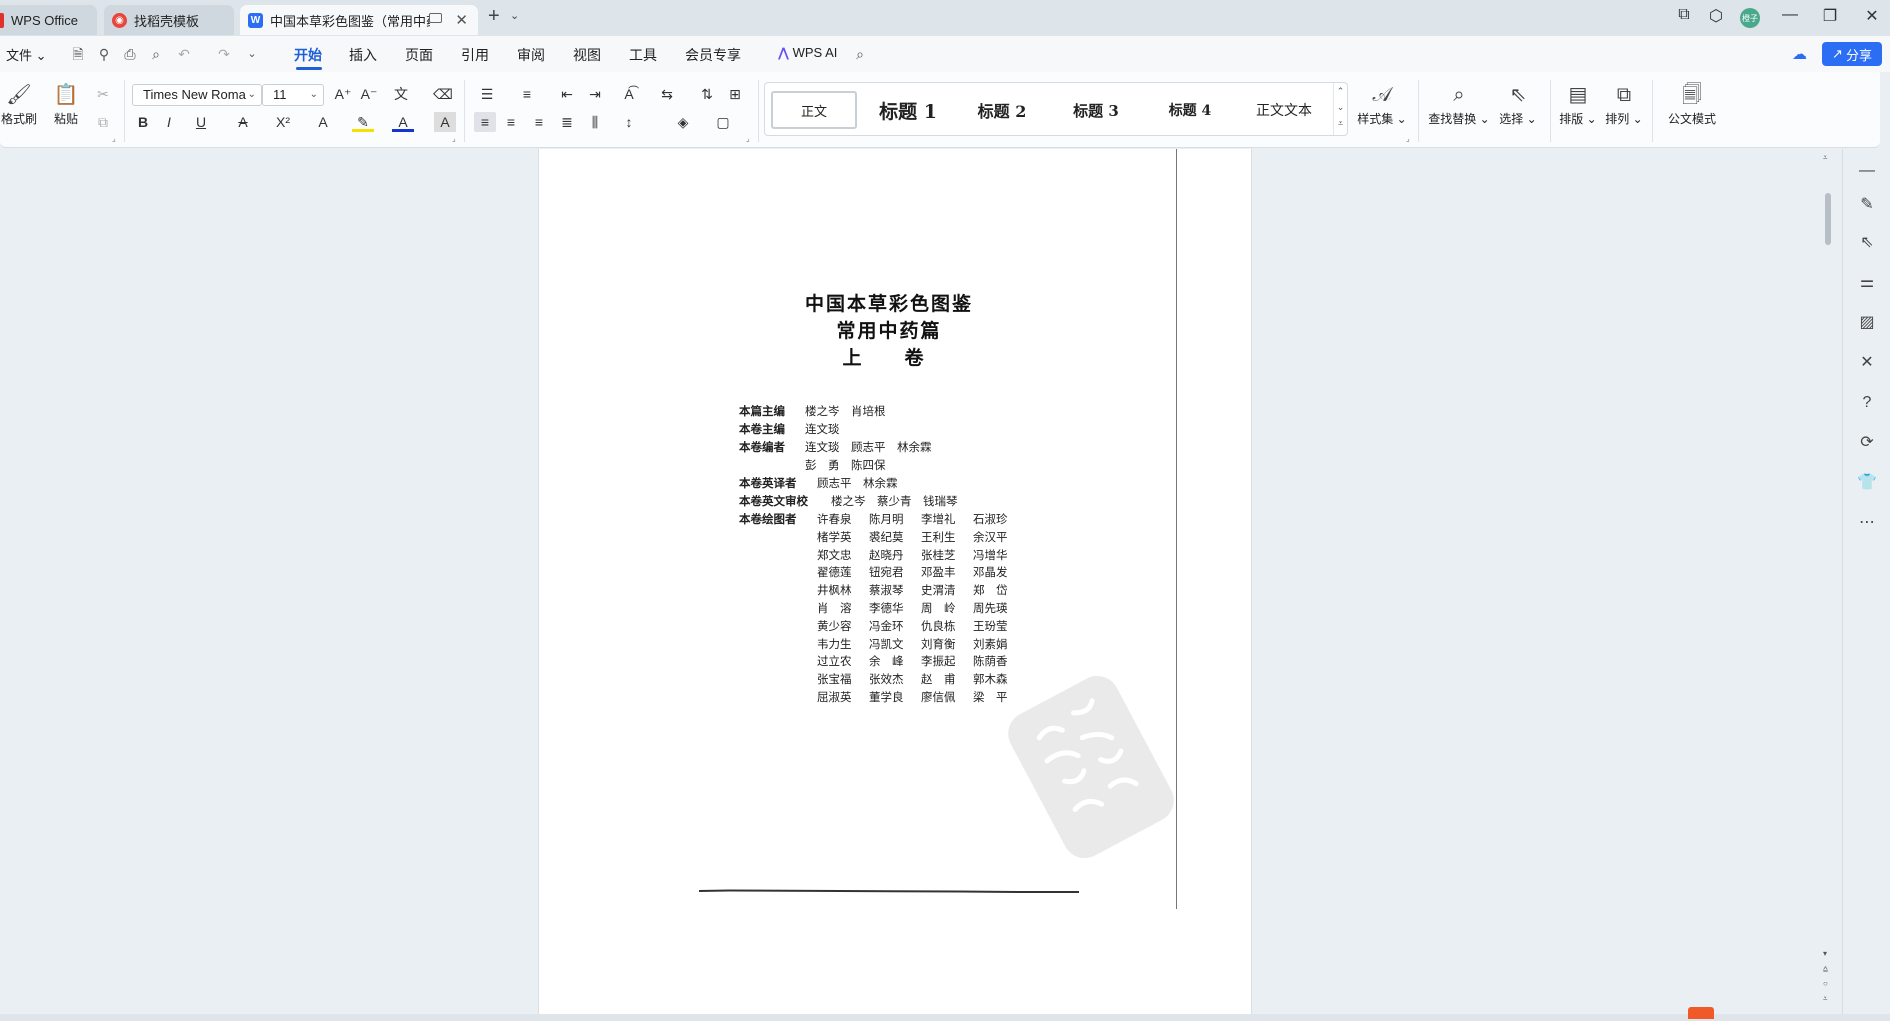 This screenshot has height=1021, width=1890. Describe the element at coordinates (283, 122) in the screenshot. I see `superscript-icon: X²` at that location.